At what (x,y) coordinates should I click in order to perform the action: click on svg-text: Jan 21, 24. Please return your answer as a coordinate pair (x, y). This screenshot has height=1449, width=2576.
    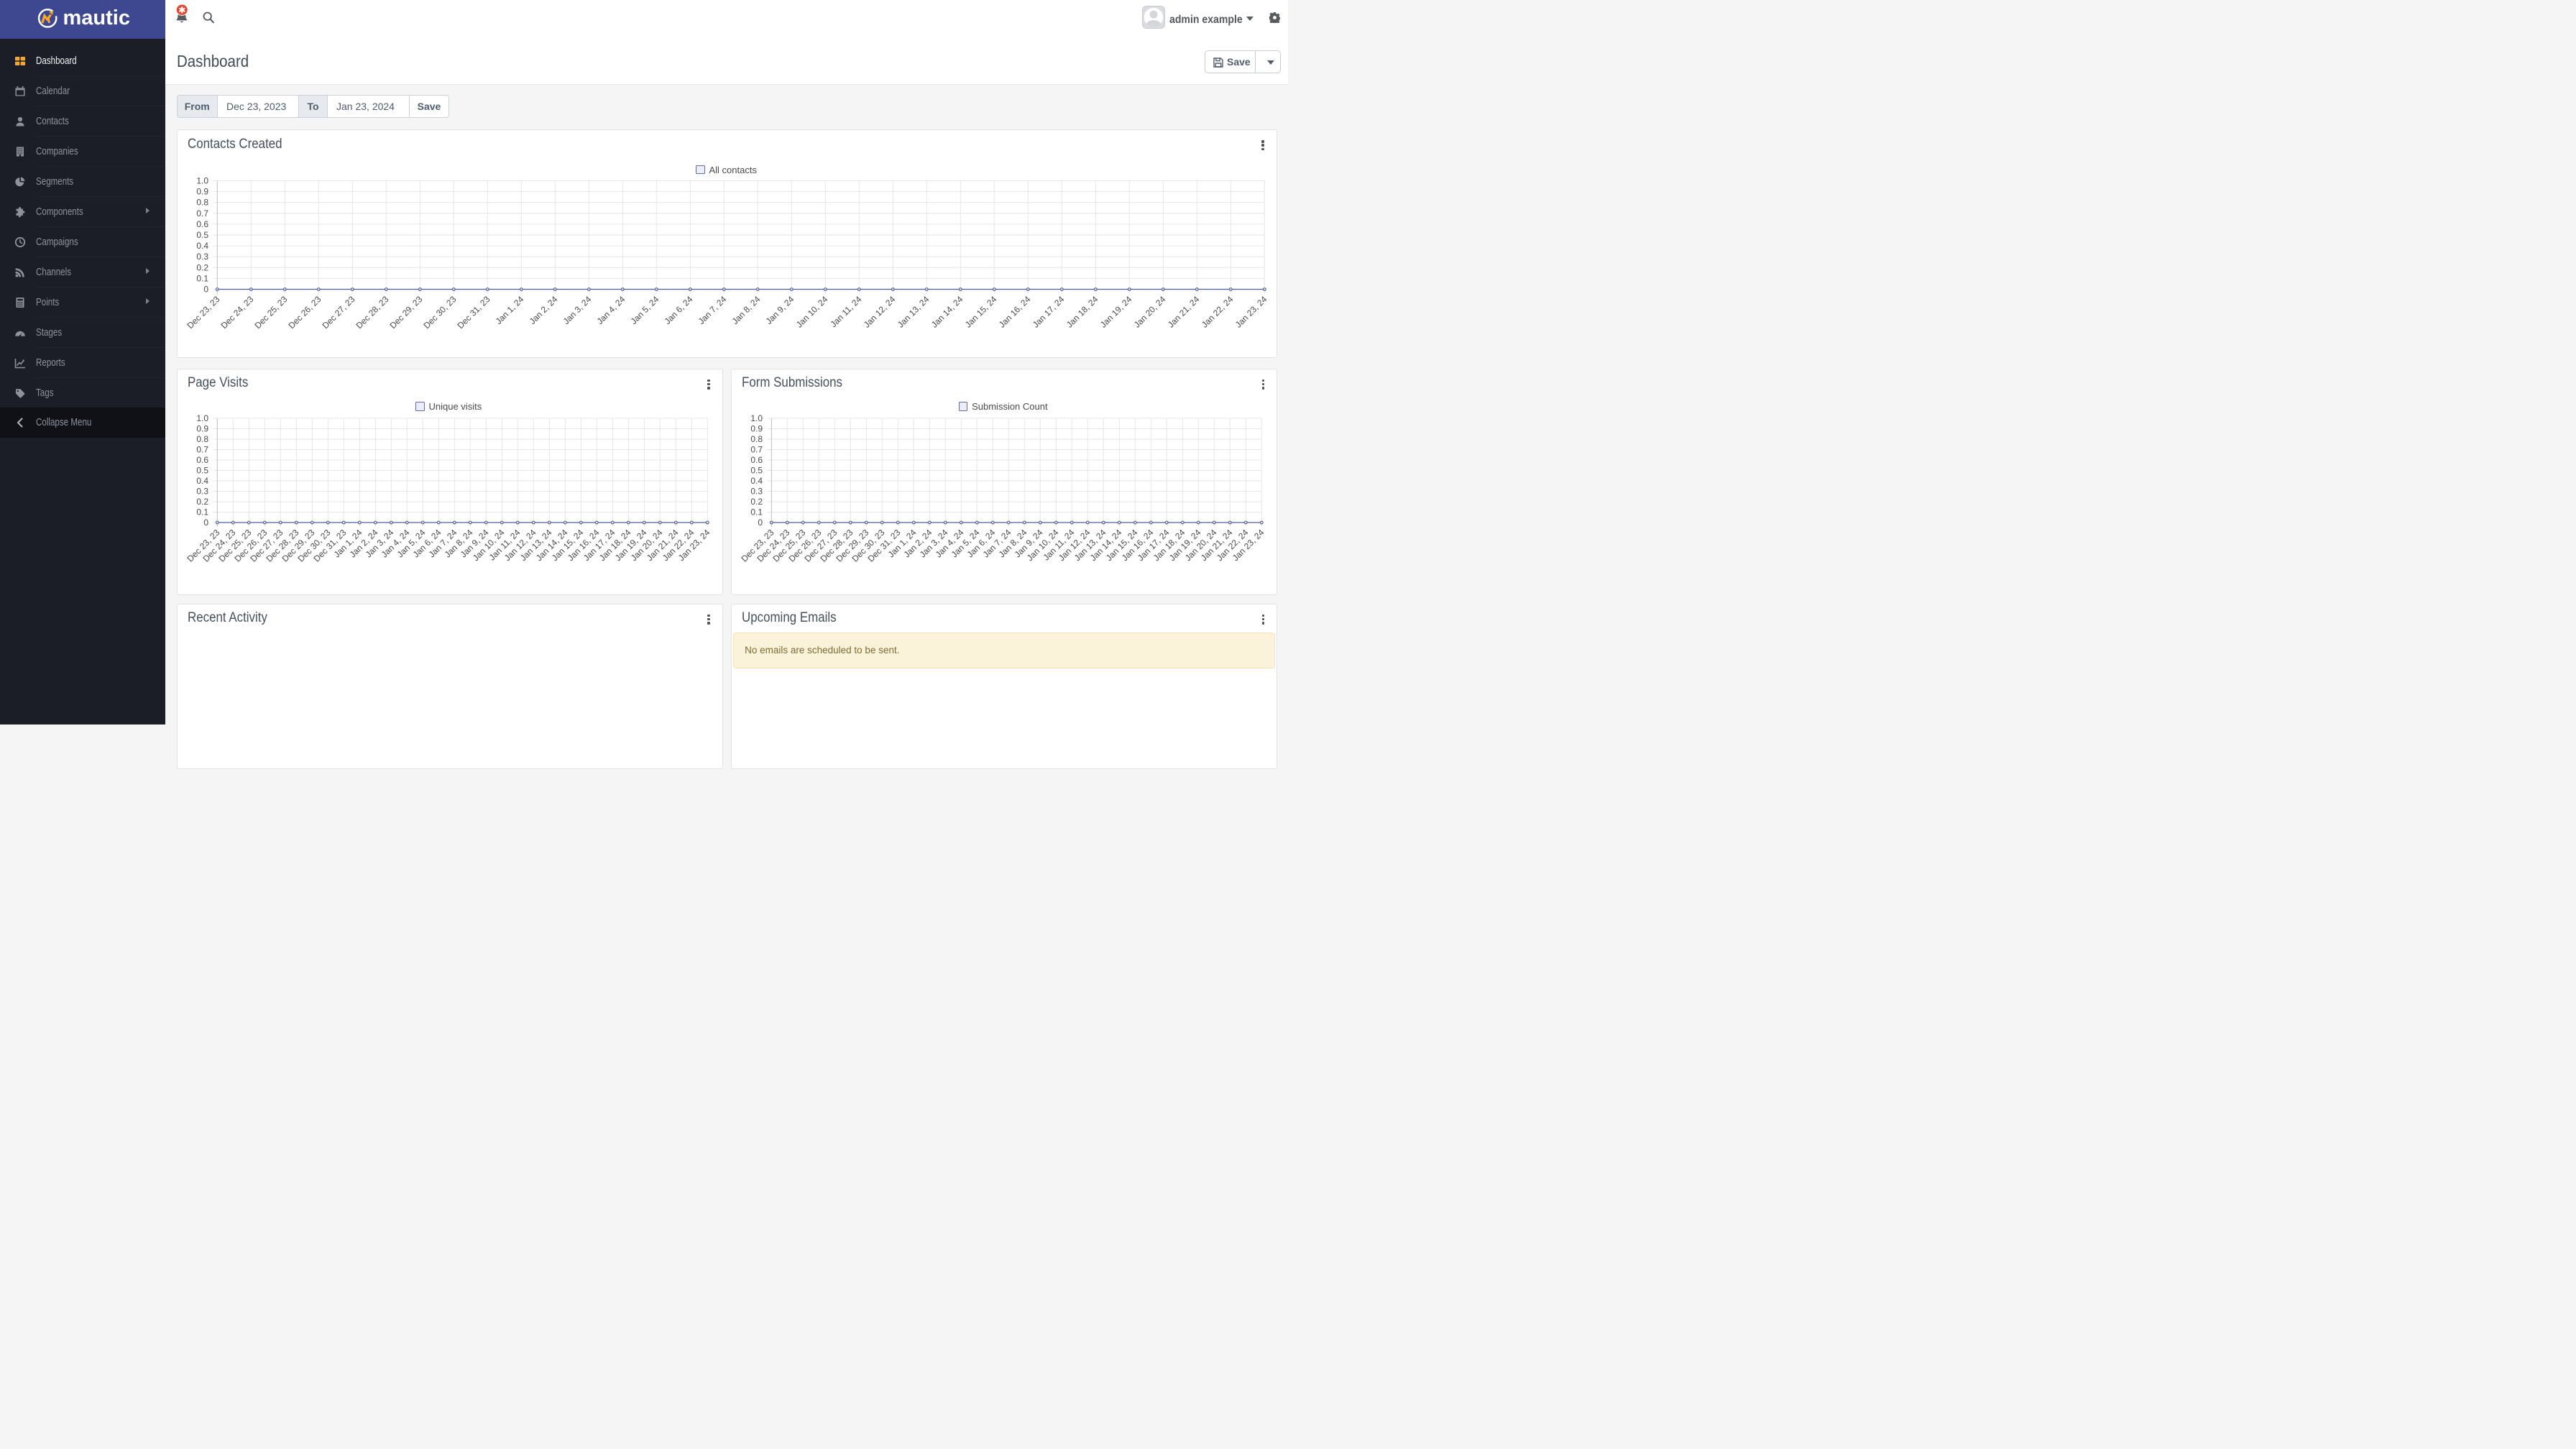
    Looking at the image, I should click on (1183, 312).